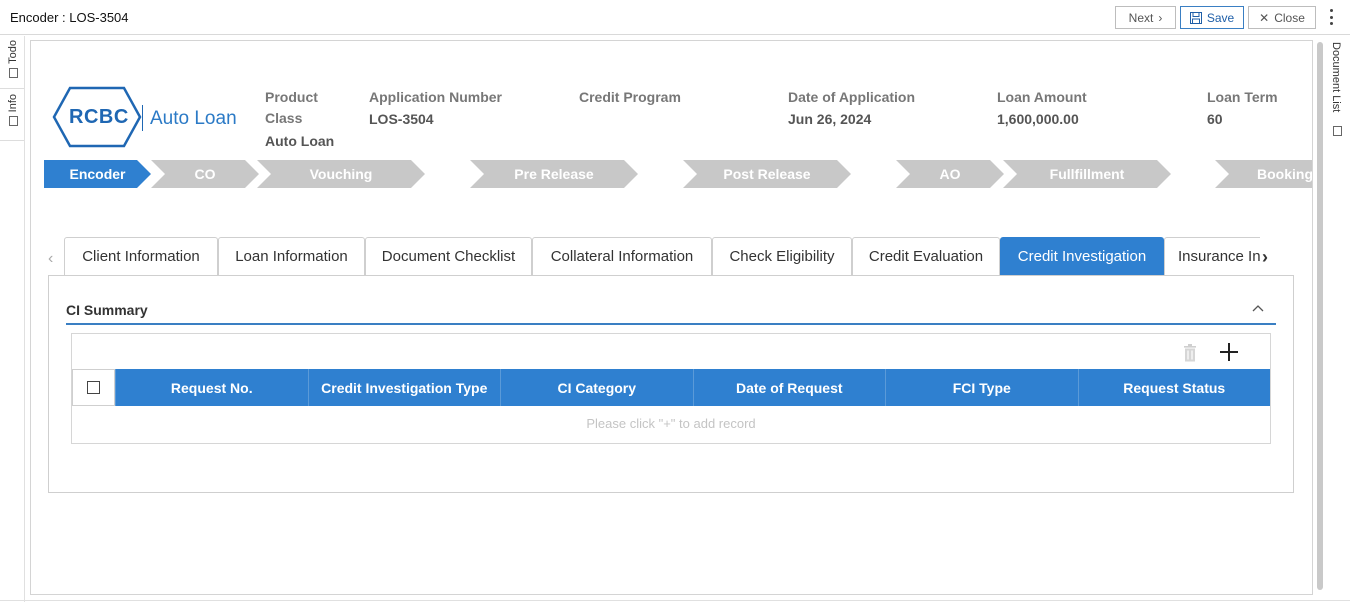 The height and width of the screenshot is (602, 1350). I want to click on product-class-label: Product, so click(291, 97).